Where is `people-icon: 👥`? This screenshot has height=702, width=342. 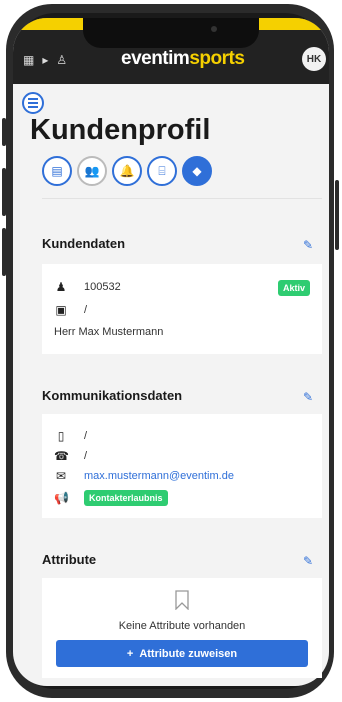
people-icon: 👥 is located at coordinates (92, 171).